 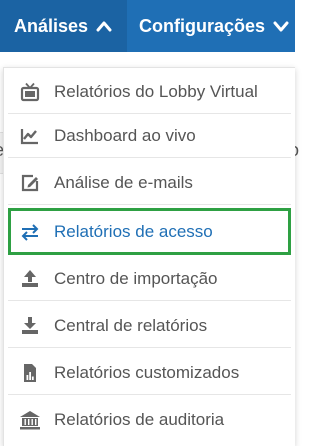 I want to click on nav-analises: Análises, so click(x=63, y=26).